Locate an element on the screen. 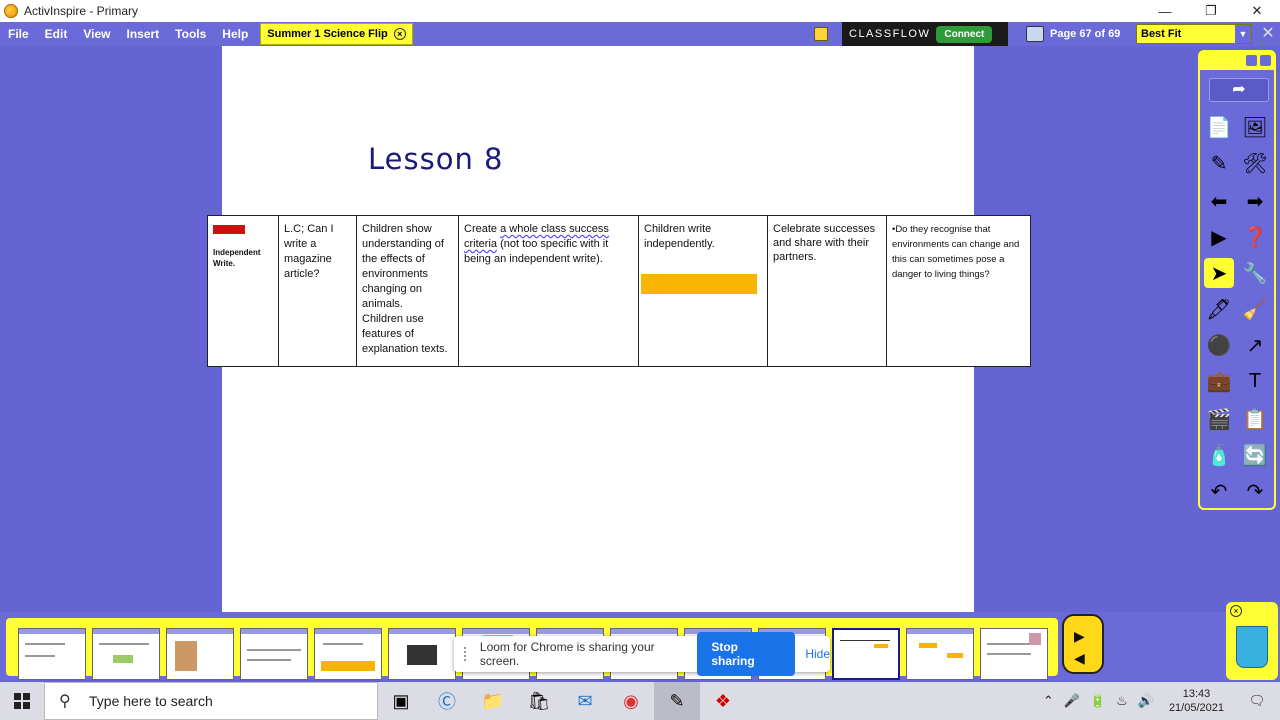  page-browser-icon: 🖼 is located at coordinates (1255, 127).